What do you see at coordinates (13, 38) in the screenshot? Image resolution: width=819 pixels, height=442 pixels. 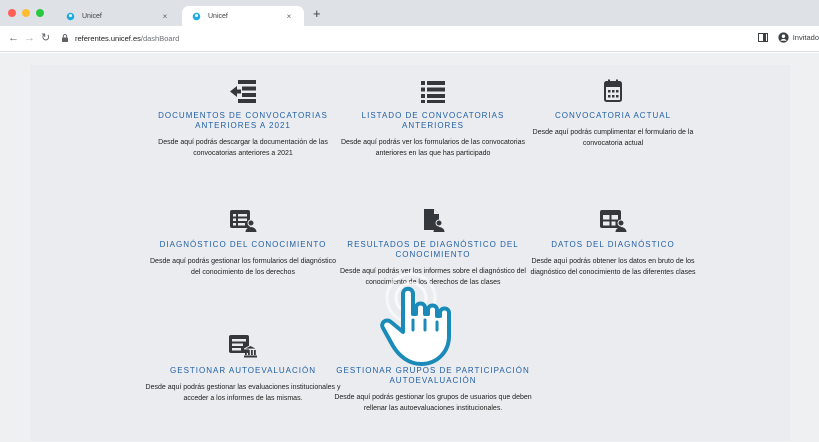 I see `back-button: ←` at bounding box center [13, 38].